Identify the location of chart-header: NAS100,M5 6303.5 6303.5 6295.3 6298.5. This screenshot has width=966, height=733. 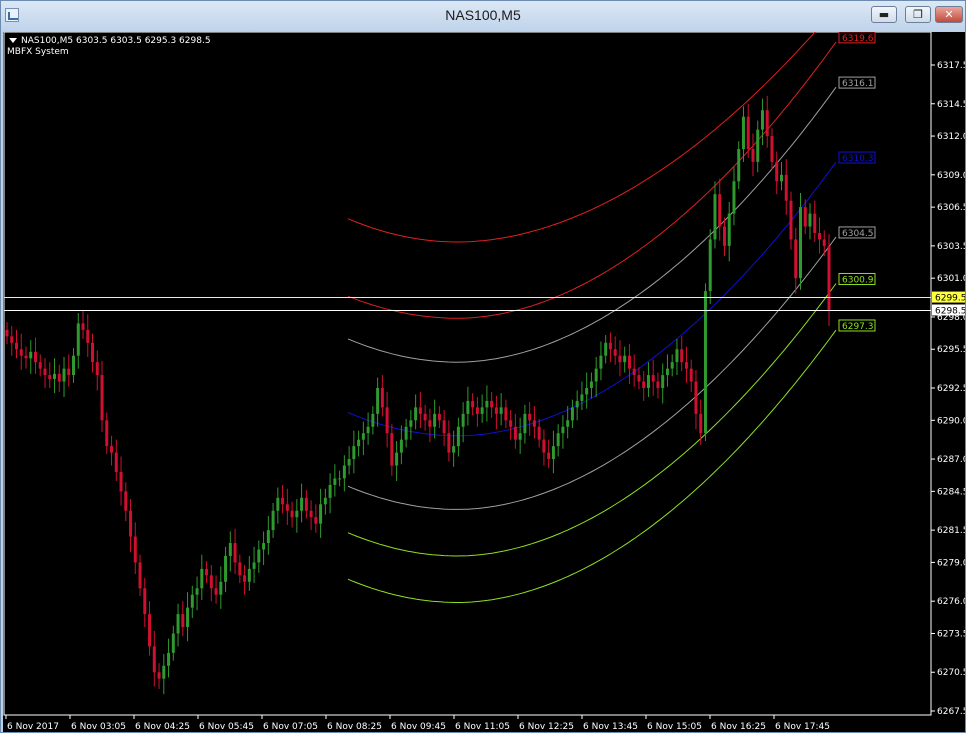
(110, 41).